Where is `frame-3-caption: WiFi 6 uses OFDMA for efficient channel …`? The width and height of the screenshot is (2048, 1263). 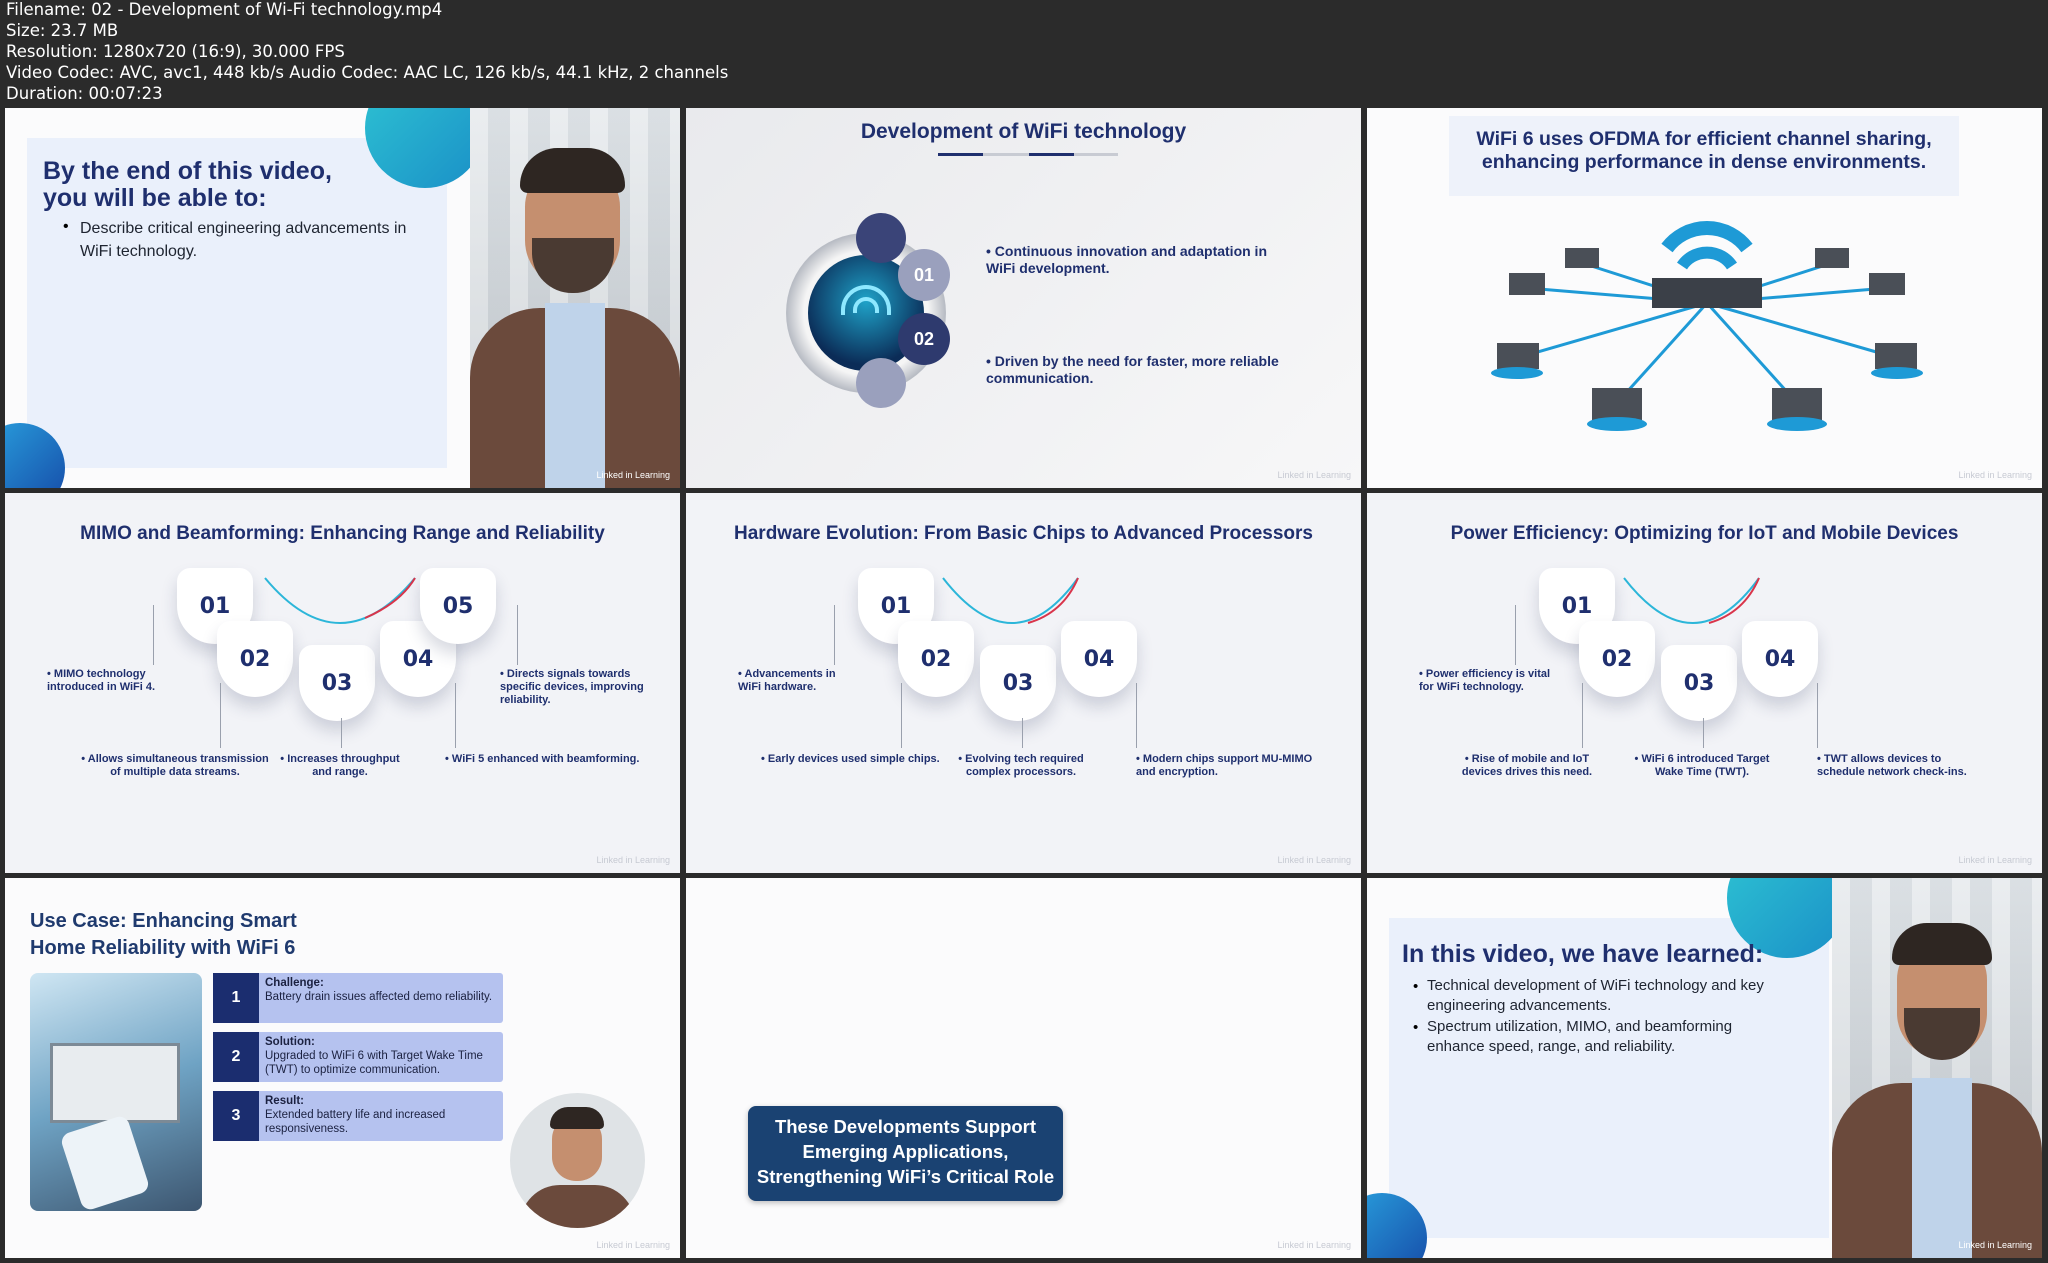
frame-3-caption: WiFi 6 uses OFDMA for efficient channel … is located at coordinates (1704, 150).